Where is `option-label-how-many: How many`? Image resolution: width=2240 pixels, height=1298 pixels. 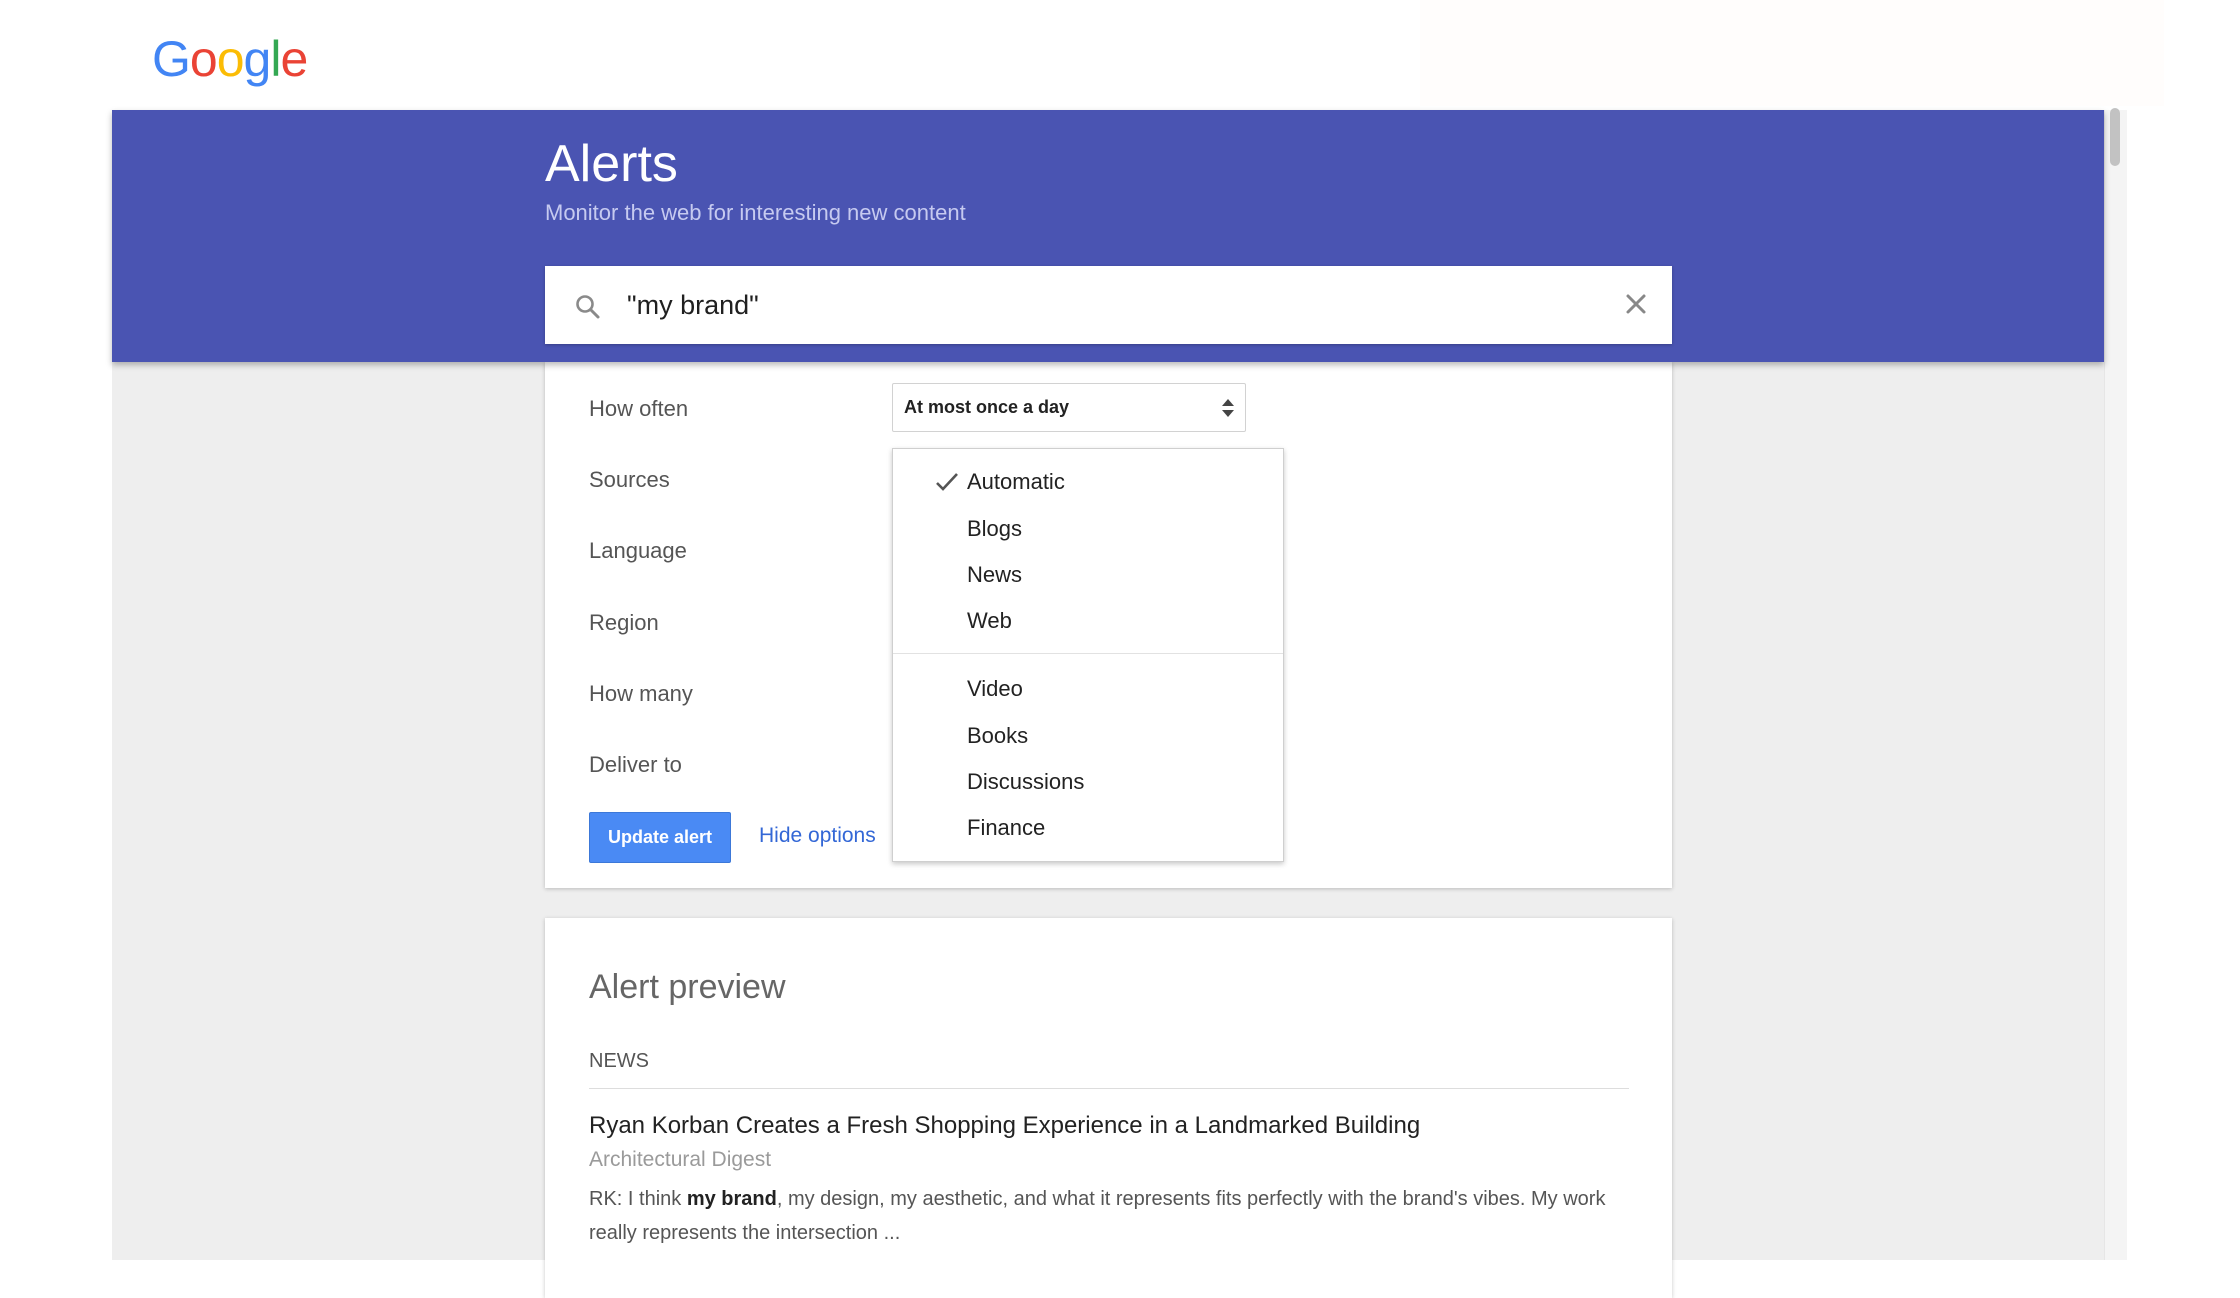
option-label-how-many: How many is located at coordinates (641, 693).